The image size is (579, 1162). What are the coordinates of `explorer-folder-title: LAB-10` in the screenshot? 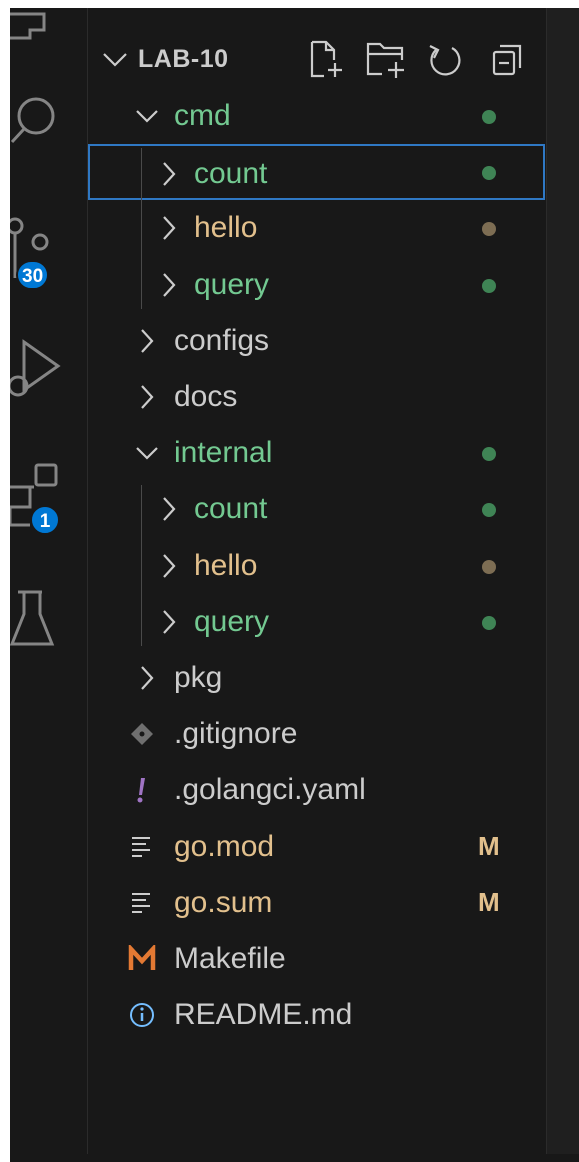 It's located at (183, 59).